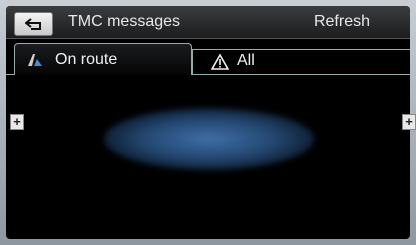 The width and height of the screenshot is (416, 245). I want to click on tab-divider, so click(10, 74).